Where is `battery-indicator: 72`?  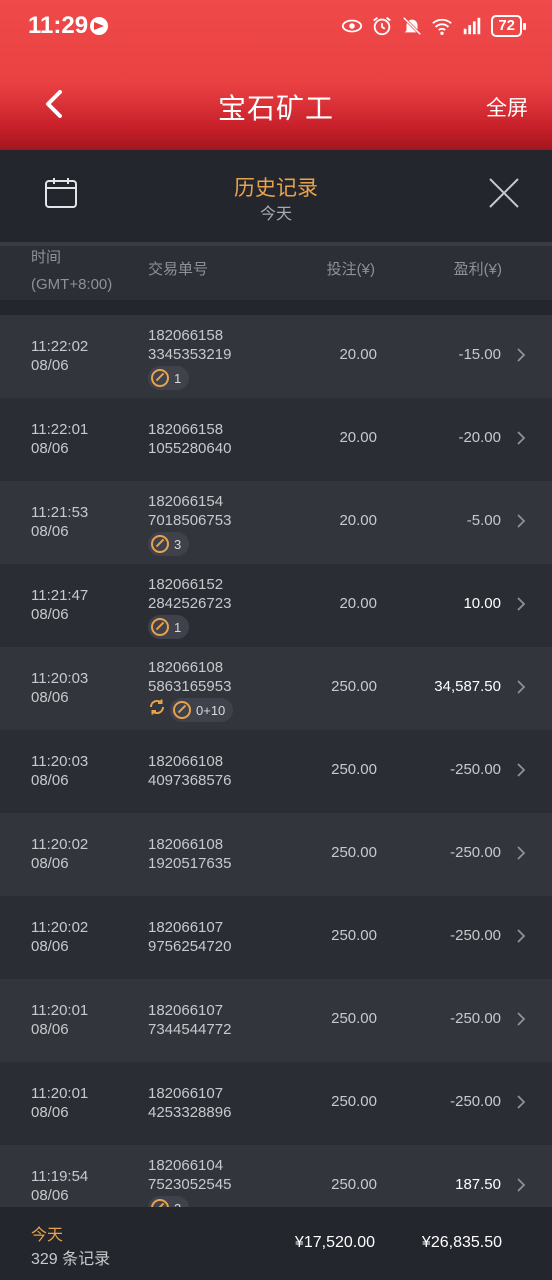 battery-indicator: 72 is located at coordinates (508, 26).